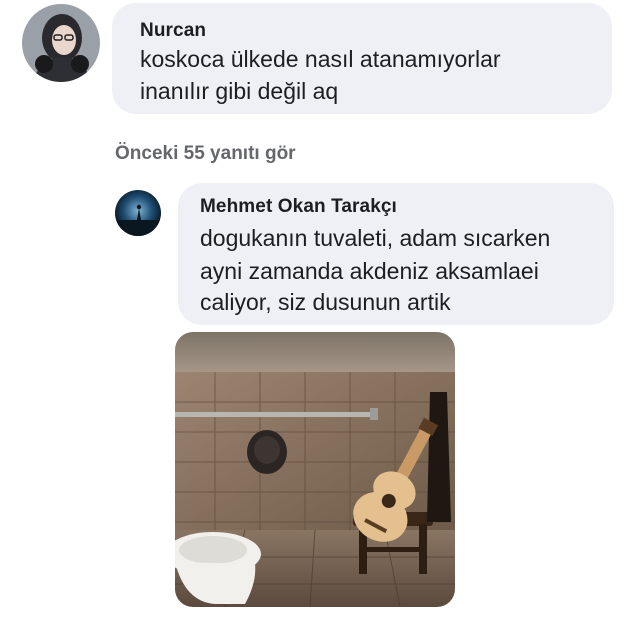 The height and width of the screenshot is (622, 635). What do you see at coordinates (173, 31) in the screenshot?
I see `comment-author: Nurcan` at bounding box center [173, 31].